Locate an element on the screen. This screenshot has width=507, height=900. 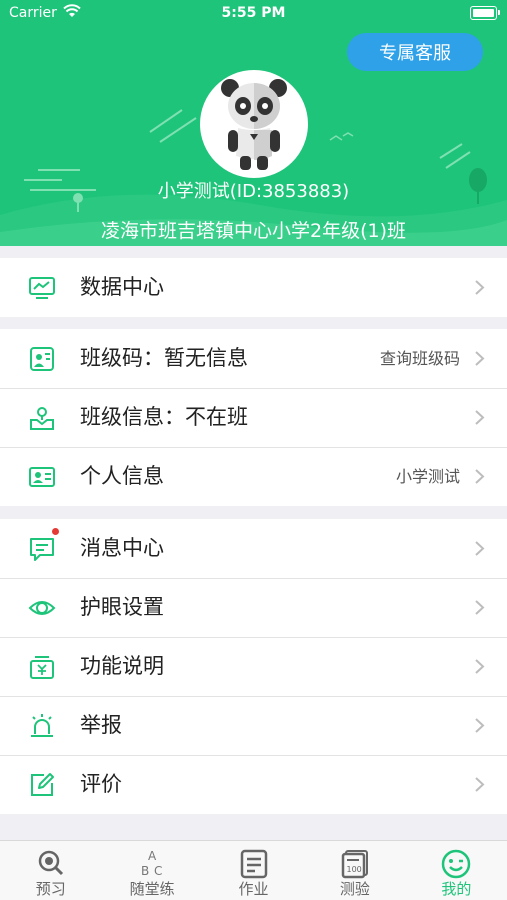
row-label: 班级信息：不在班 is located at coordinates (164, 417).